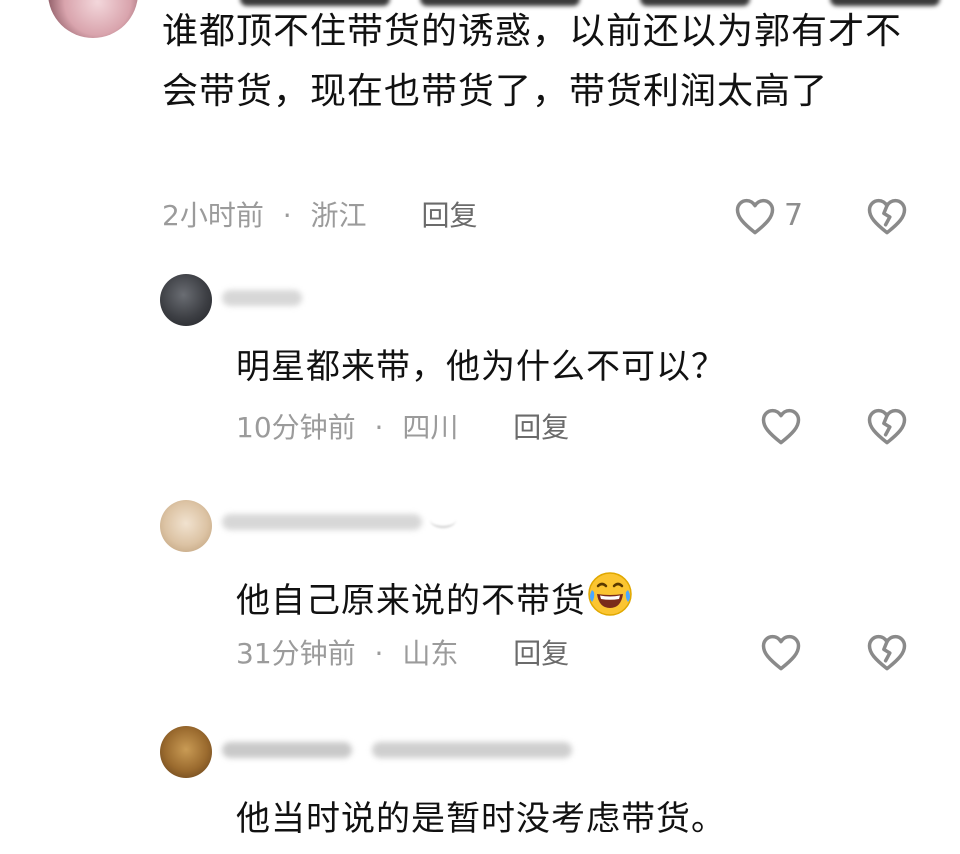 The width and height of the screenshot is (960, 854). What do you see at coordinates (610, 600) in the screenshot?
I see `rolling-laughing-emoji` at bounding box center [610, 600].